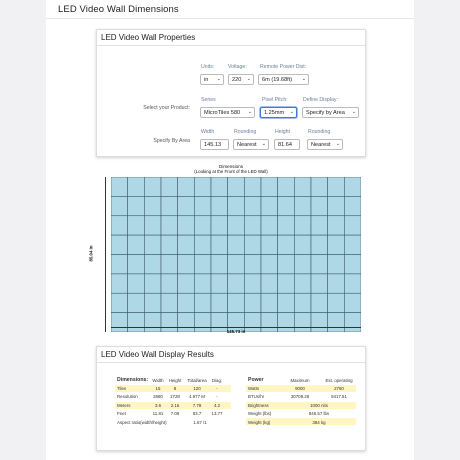  What do you see at coordinates (330, 112) in the screenshot?
I see `define-display-select: Specify by Area ⌄` at bounding box center [330, 112].